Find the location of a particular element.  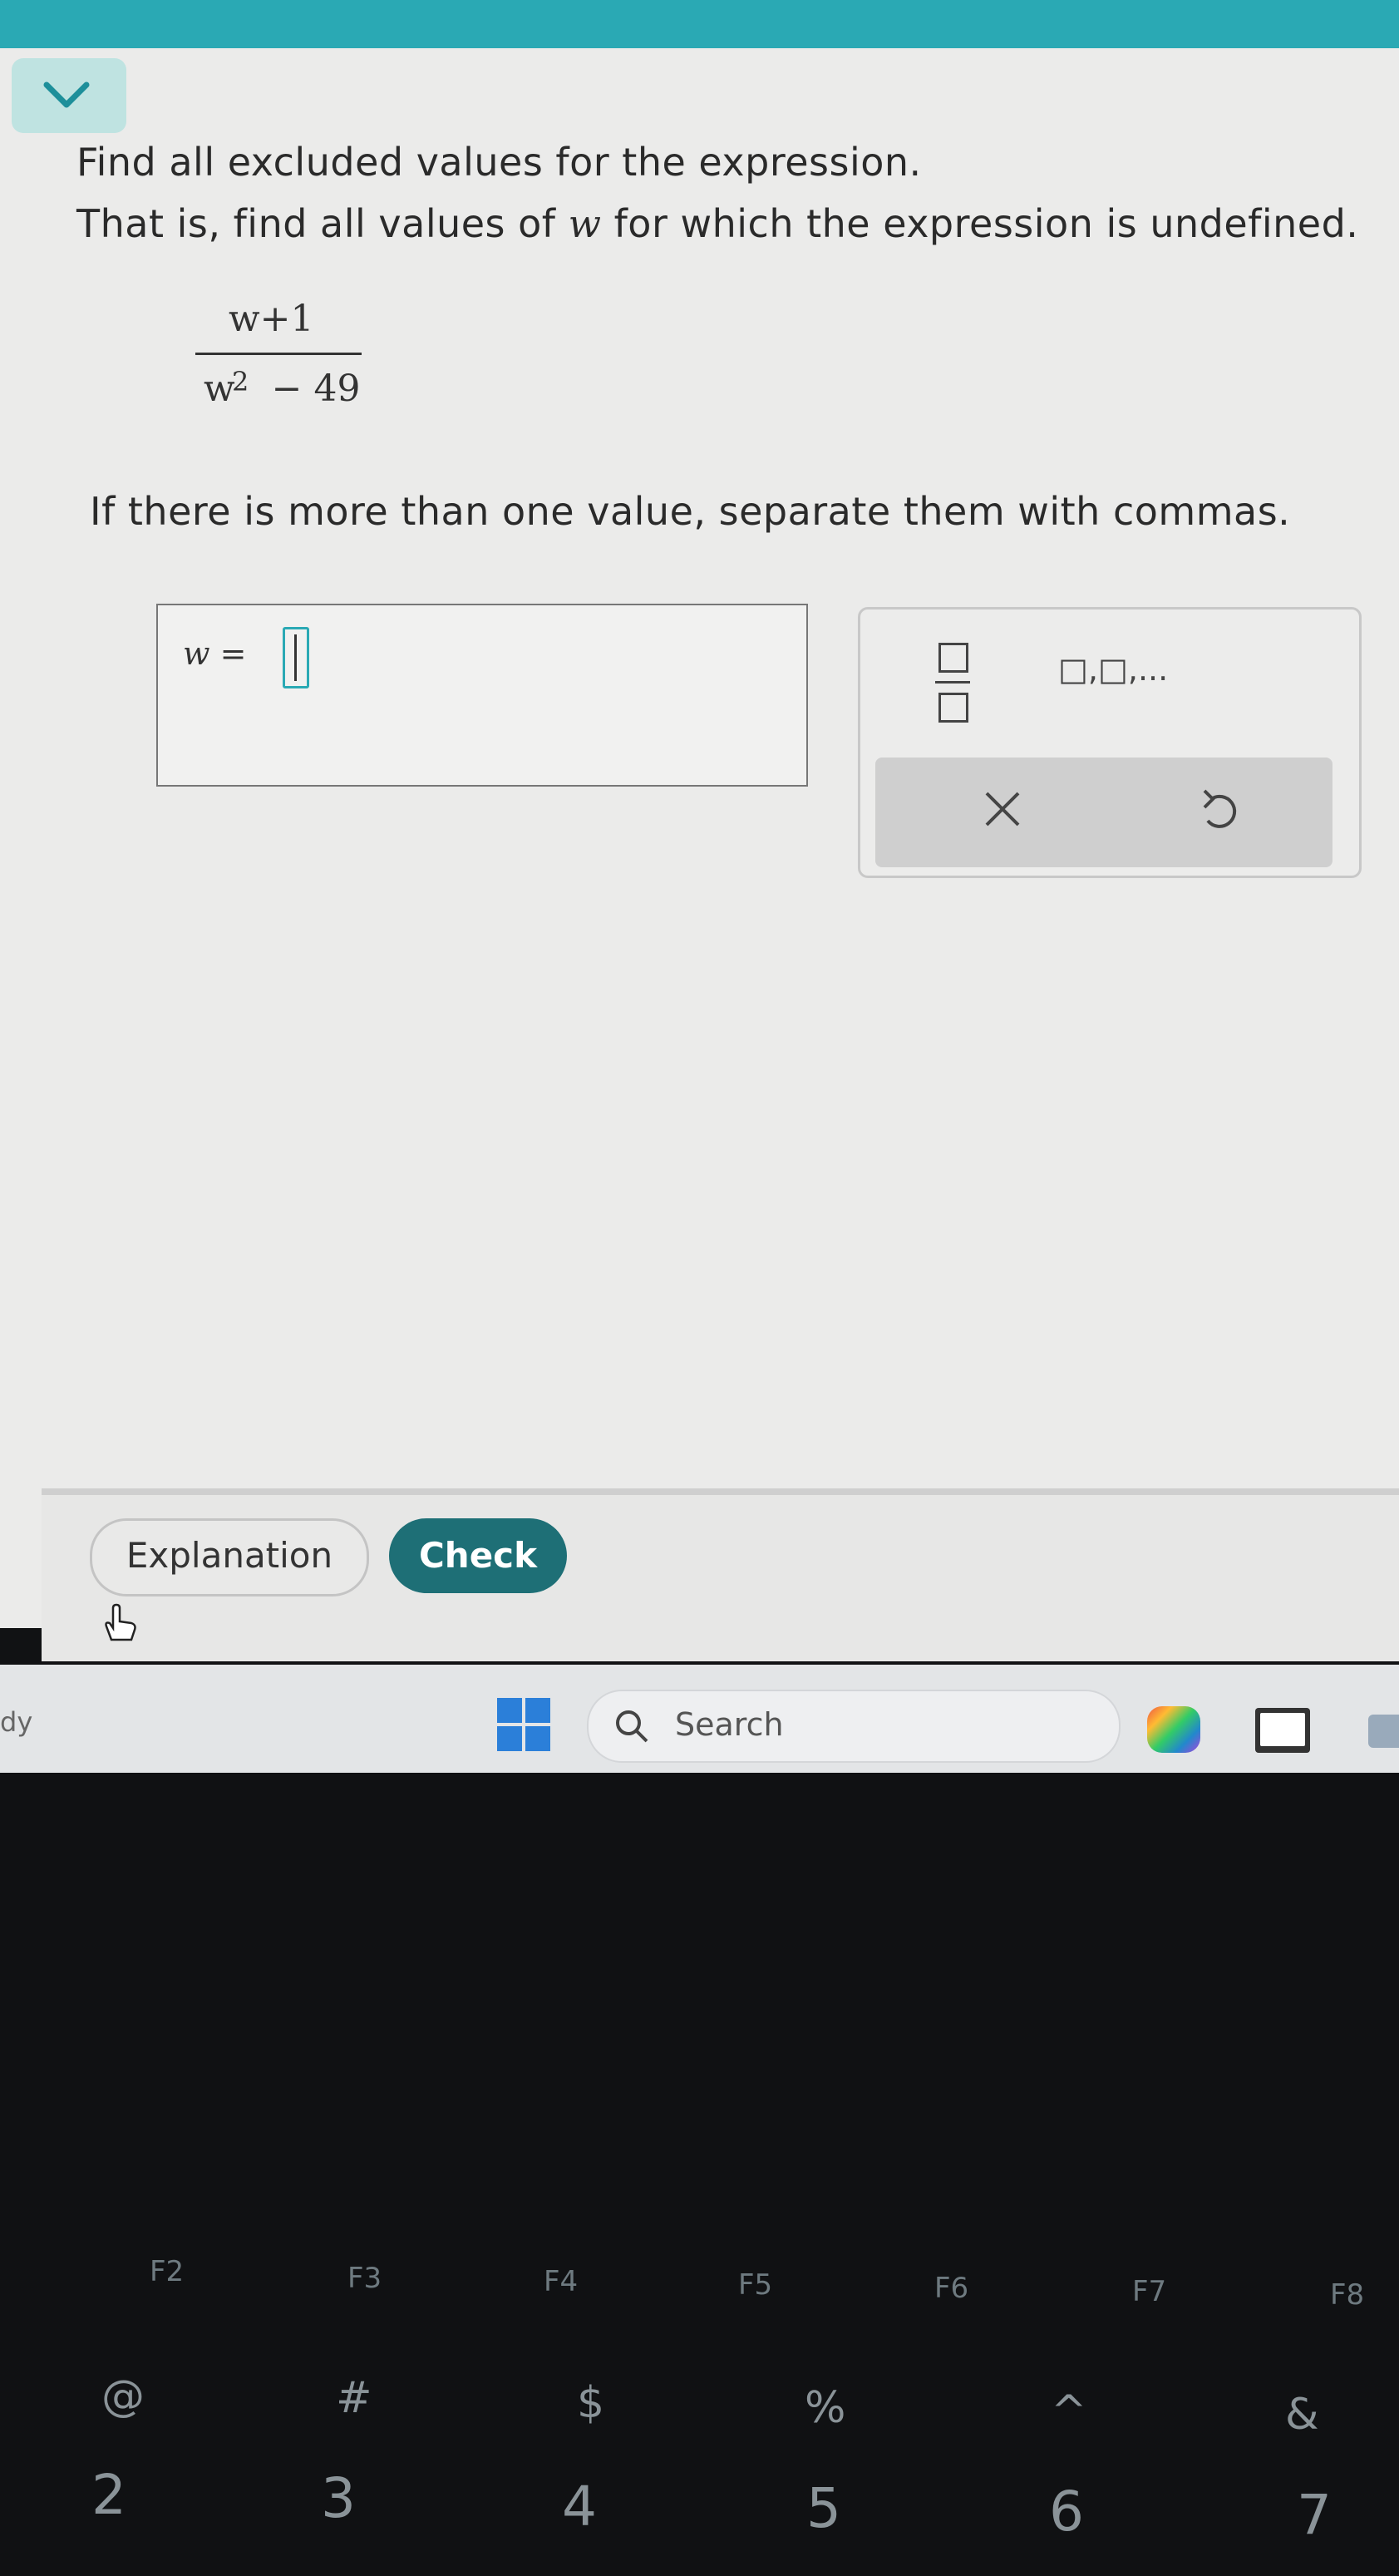

key-digit: 6 is located at coordinates (1066, 2512).